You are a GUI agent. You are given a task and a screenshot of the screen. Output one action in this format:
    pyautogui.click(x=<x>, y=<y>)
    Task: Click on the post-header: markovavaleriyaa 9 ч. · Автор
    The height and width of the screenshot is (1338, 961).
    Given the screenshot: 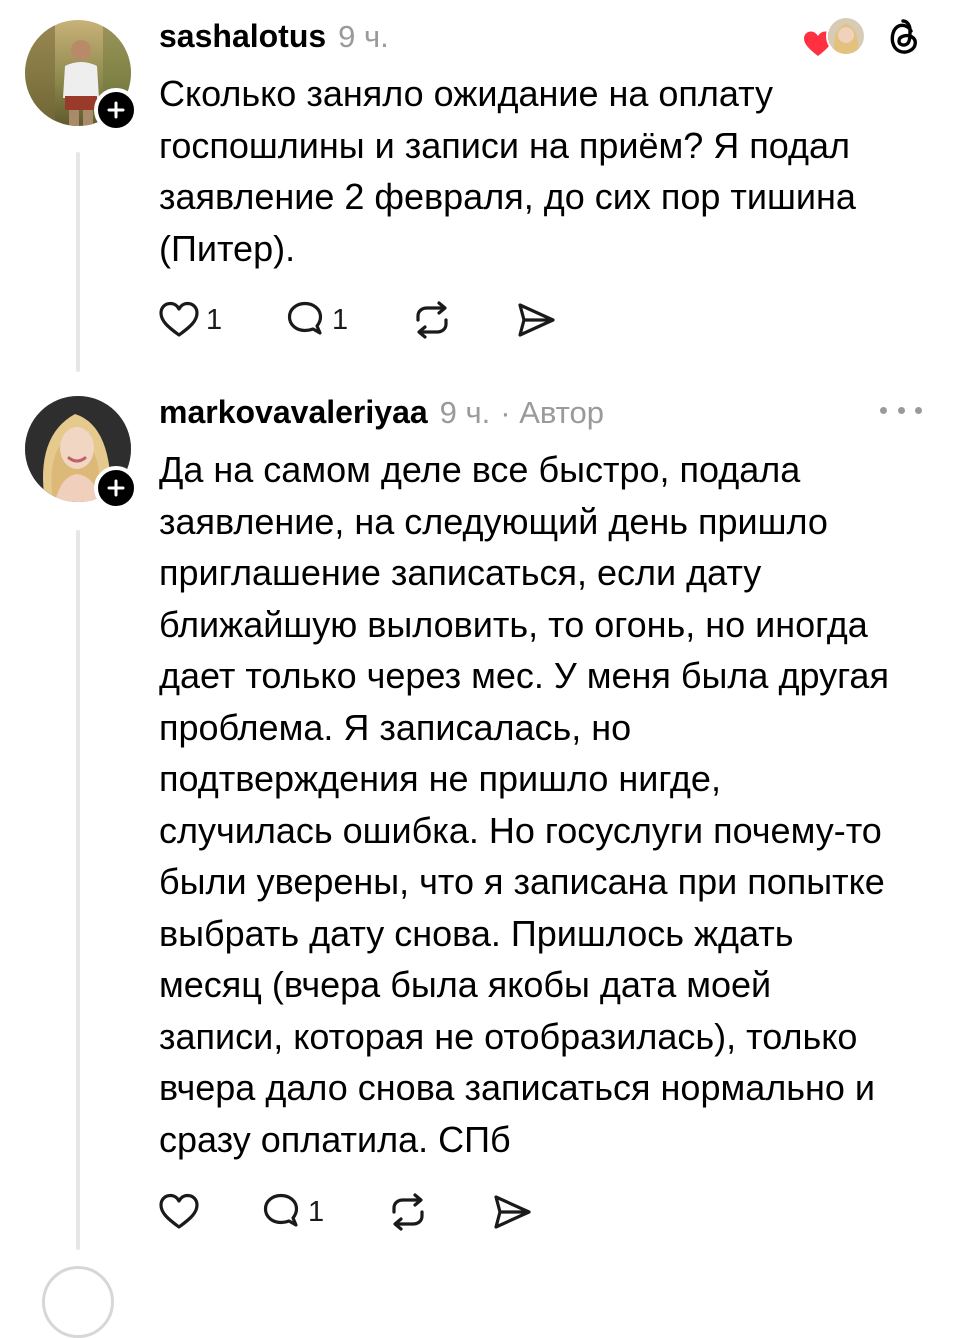 What is the action you would take?
    pyautogui.click(x=381, y=412)
    